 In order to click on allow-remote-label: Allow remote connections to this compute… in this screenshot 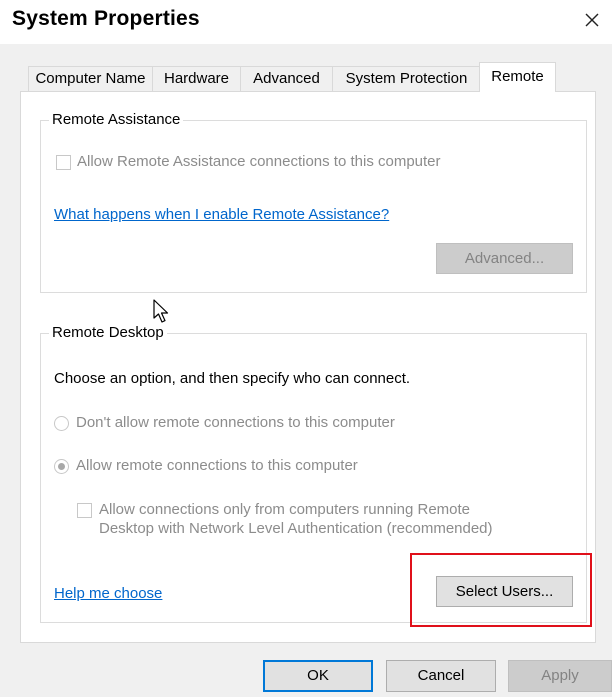, I will do `click(217, 465)`.